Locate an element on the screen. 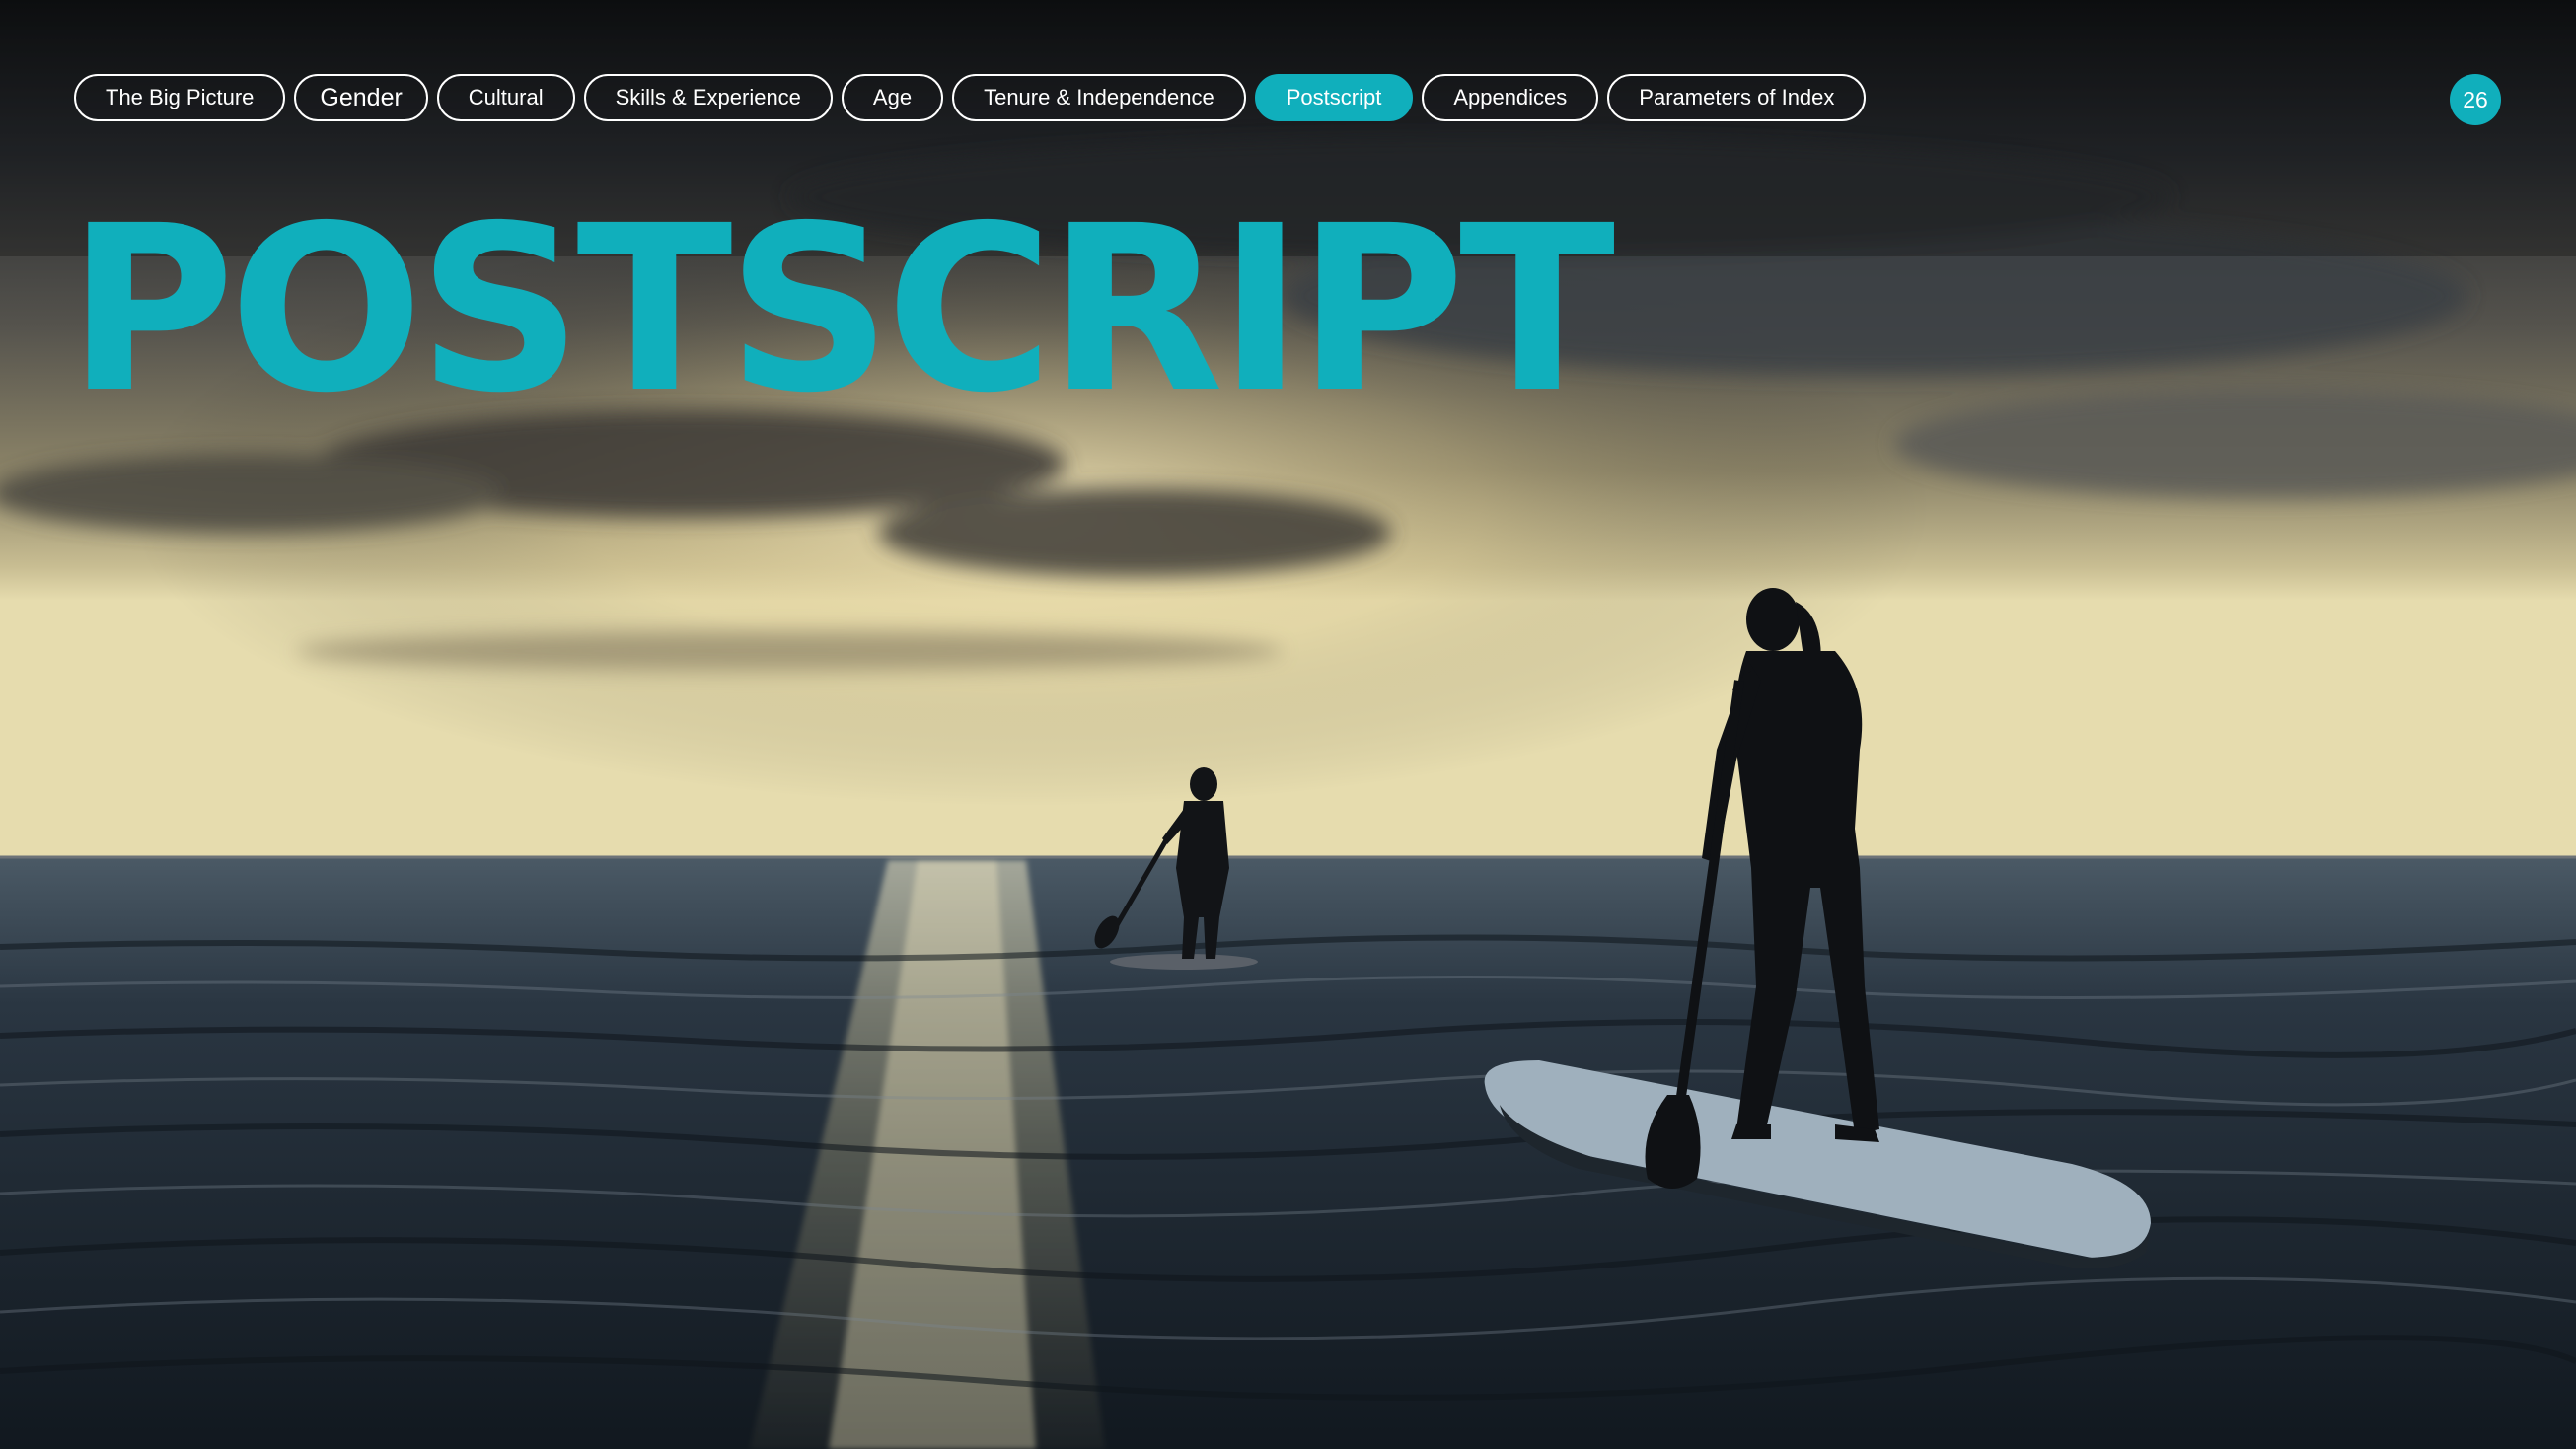 The width and height of the screenshot is (2576, 1449). nav-tab-skills-experience: Skills & Experience is located at coordinates (708, 97).